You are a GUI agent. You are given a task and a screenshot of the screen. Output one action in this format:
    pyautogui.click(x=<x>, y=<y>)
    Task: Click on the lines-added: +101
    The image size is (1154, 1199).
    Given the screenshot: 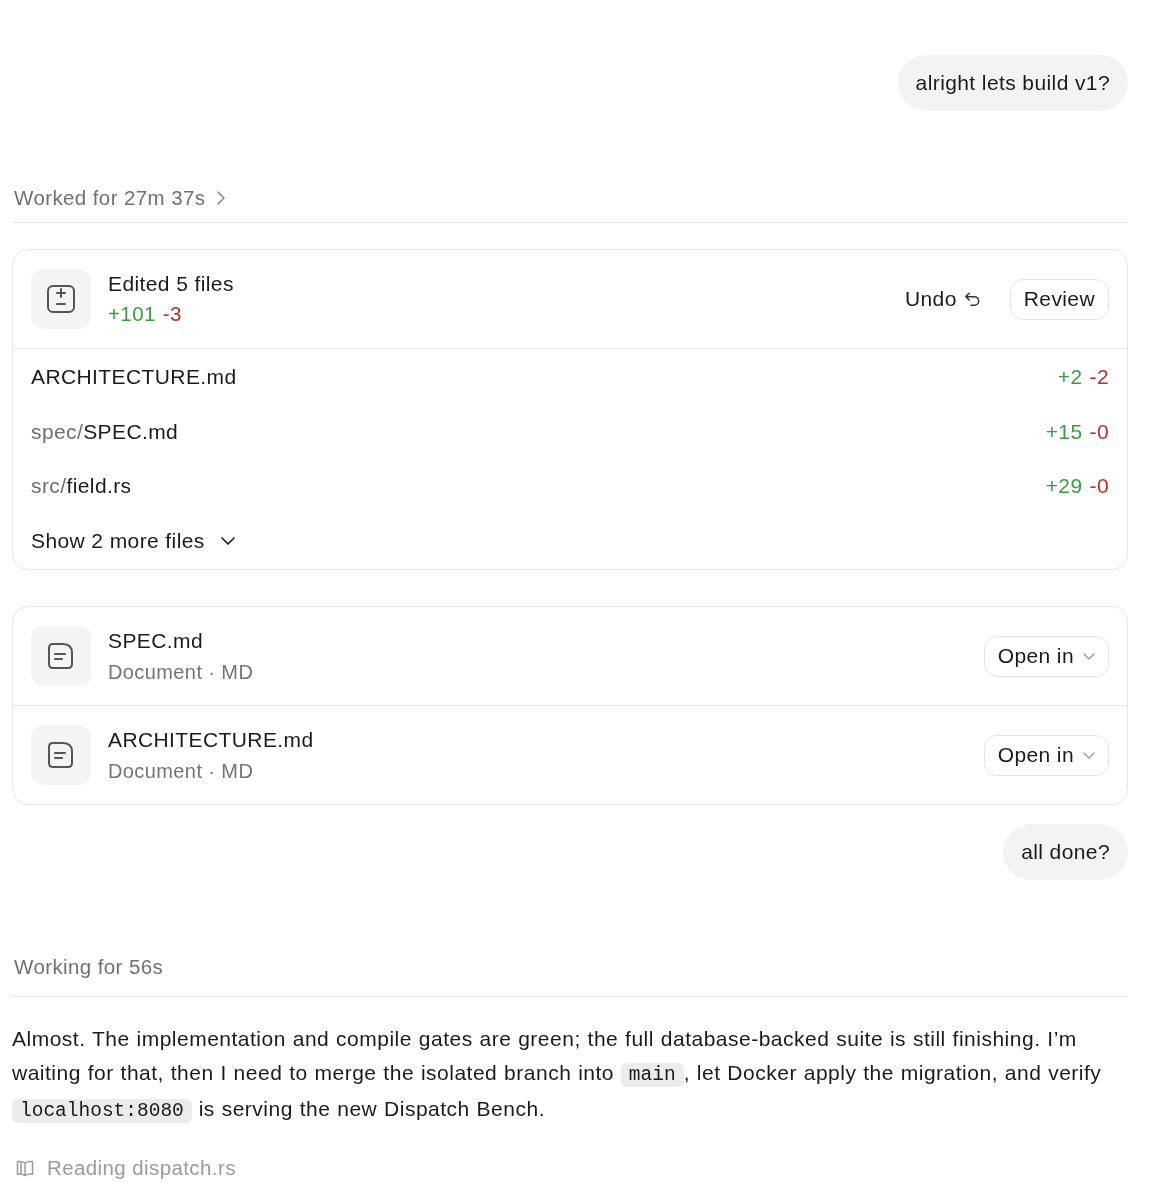 What is the action you would take?
    pyautogui.click(x=132, y=314)
    